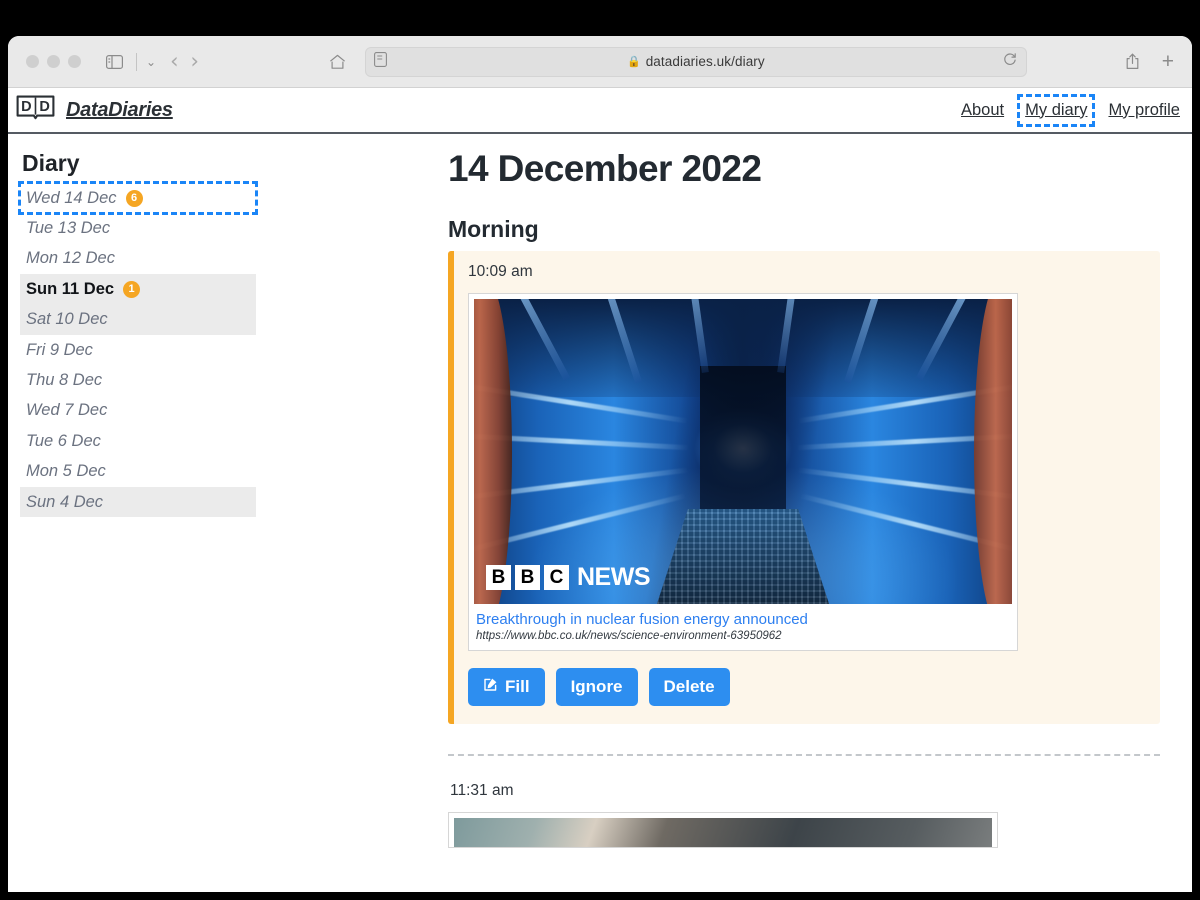  I want to click on url-display: 🔒 datadiaries.uk/diary, so click(696, 61).